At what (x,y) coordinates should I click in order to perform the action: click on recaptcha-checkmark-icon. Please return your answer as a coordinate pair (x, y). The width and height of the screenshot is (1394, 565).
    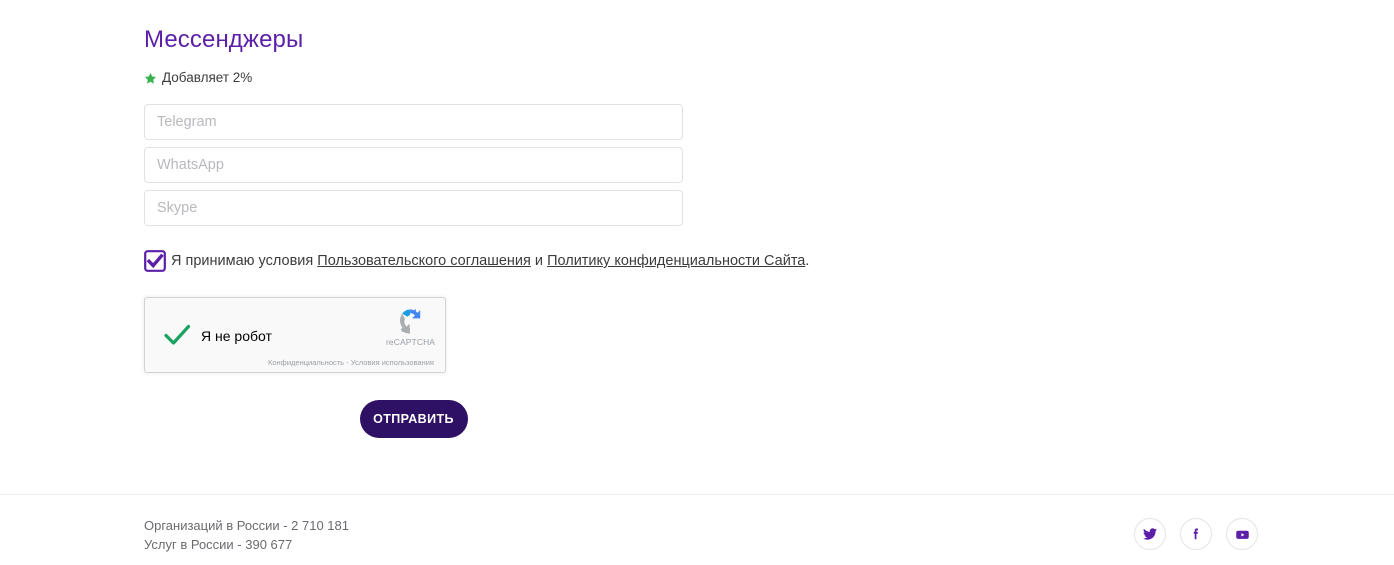
    Looking at the image, I should click on (177, 335).